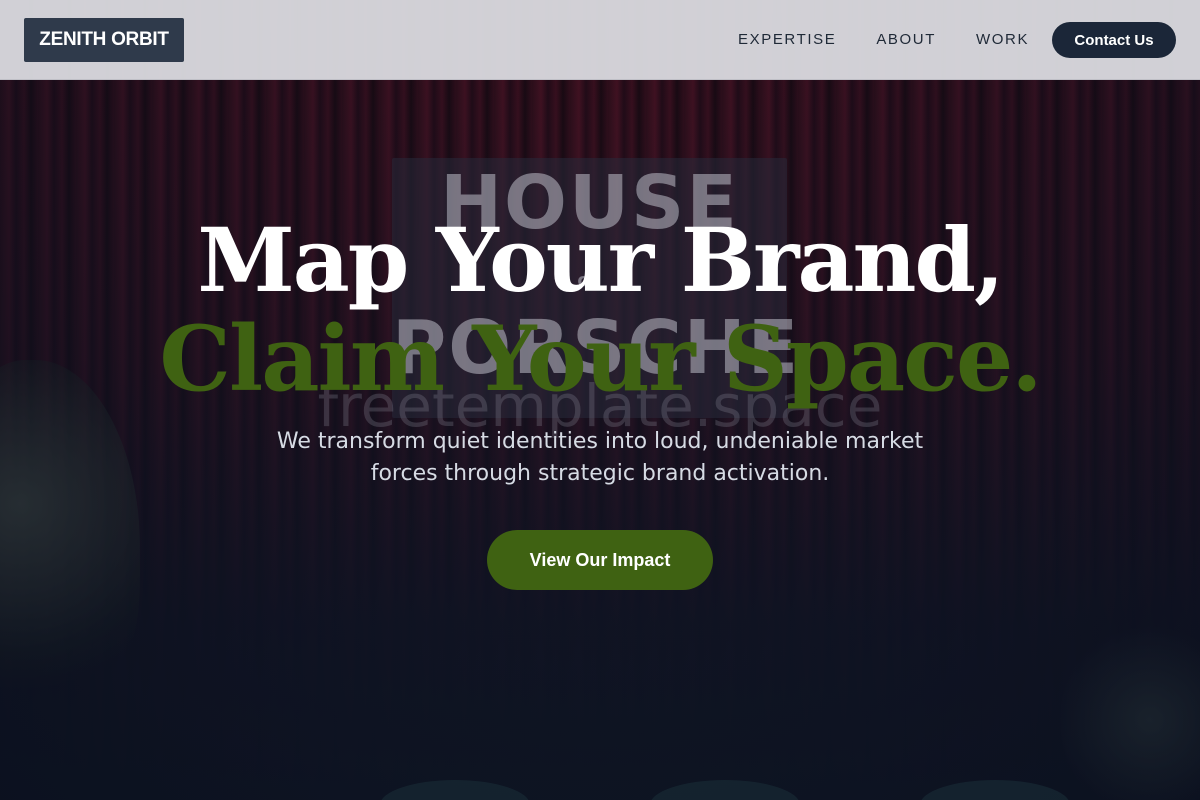 This screenshot has width=1200, height=800. Describe the element at coordinates (600, 260) in the screenshot. I see `hero-headline-line-1: Map Your Brand,` at that location.